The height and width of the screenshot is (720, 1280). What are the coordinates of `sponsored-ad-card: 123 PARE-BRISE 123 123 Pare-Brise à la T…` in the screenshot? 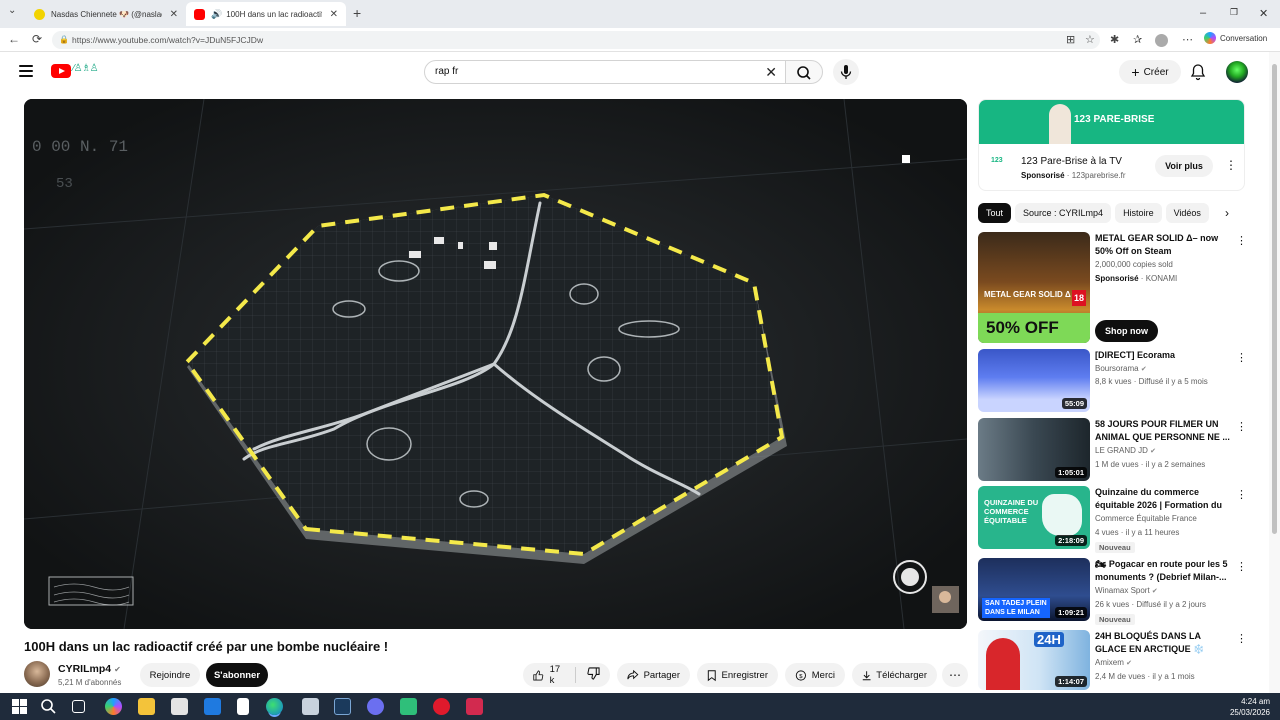 It's located at (1111, 145).